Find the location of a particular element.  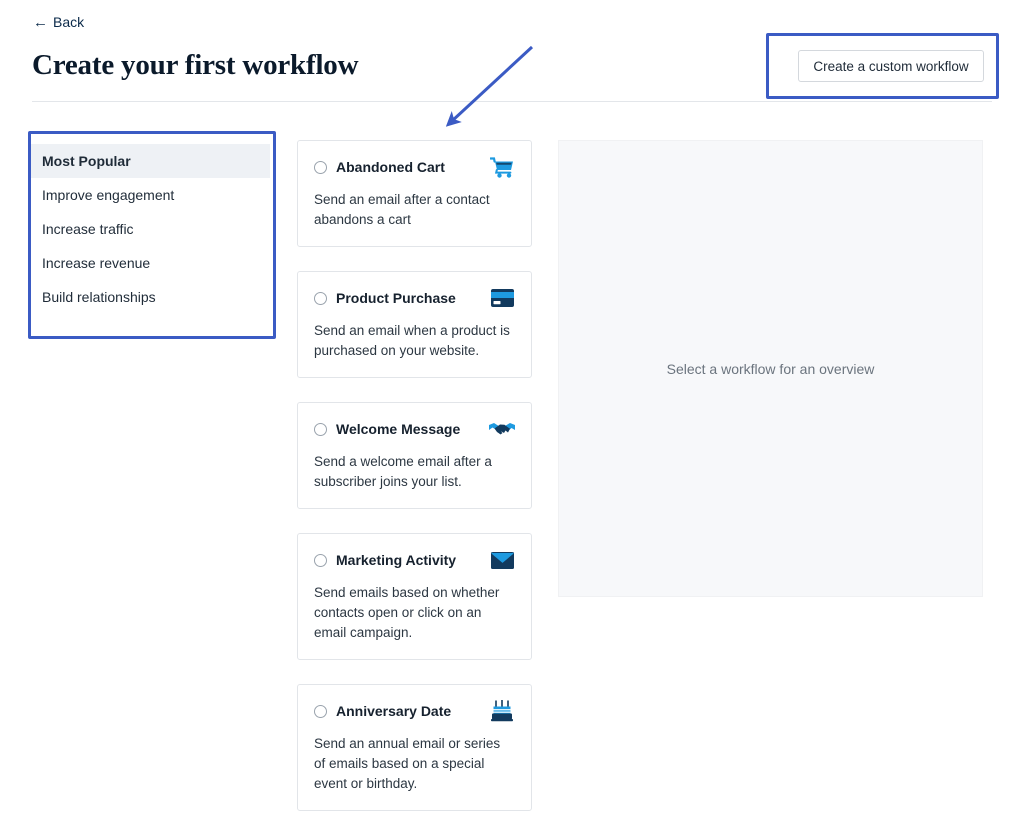

sidebar-item-label: Increase traffic is located at coordinates (88, 229).